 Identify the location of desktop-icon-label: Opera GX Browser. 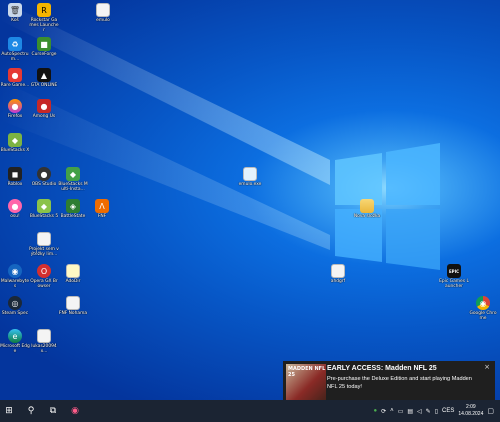
(44, 284).